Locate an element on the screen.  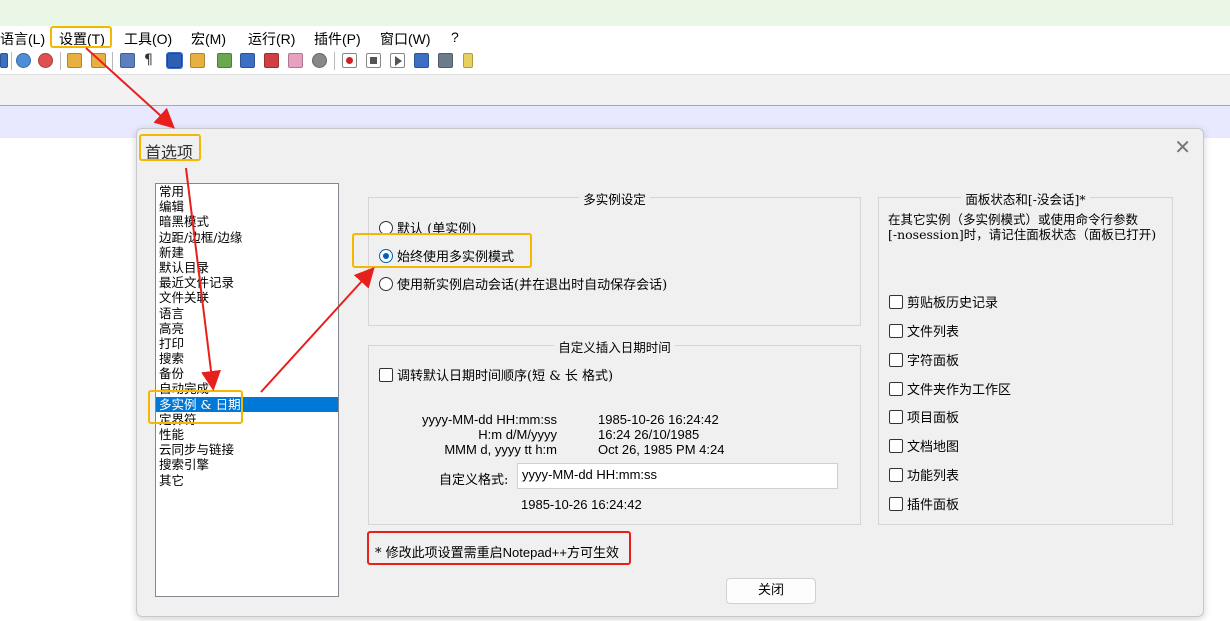
menu-settings: 设置(T) is located at coordinates (82, 39).